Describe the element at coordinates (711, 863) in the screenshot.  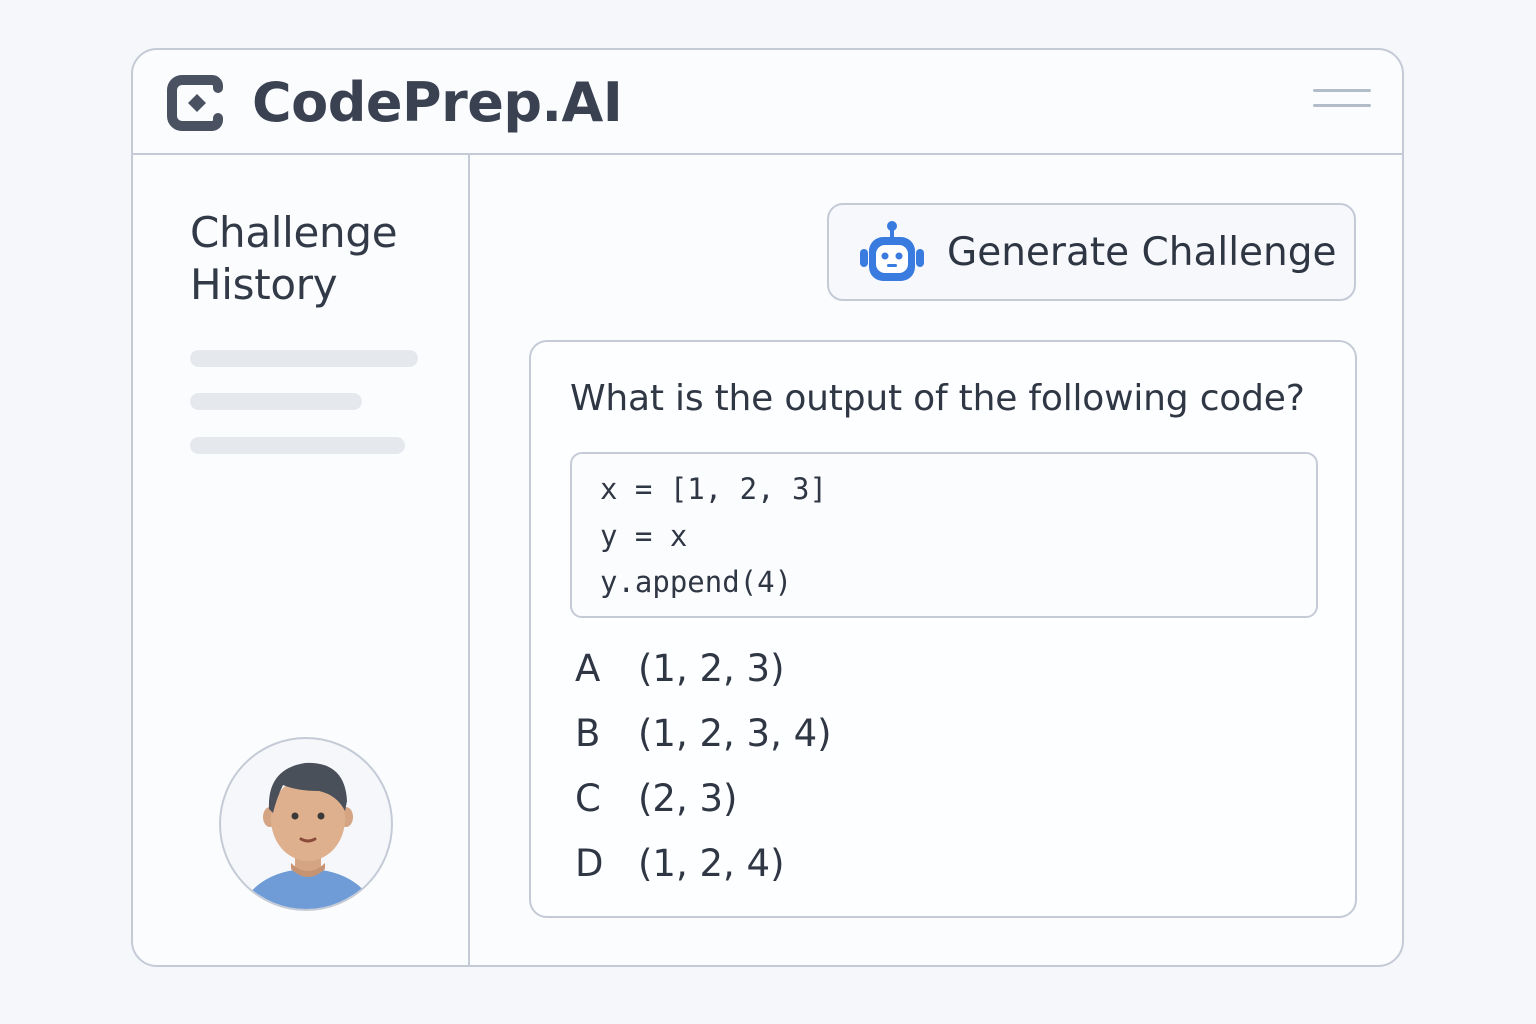
I see `option-text: (1, 2, 4)` at that location.